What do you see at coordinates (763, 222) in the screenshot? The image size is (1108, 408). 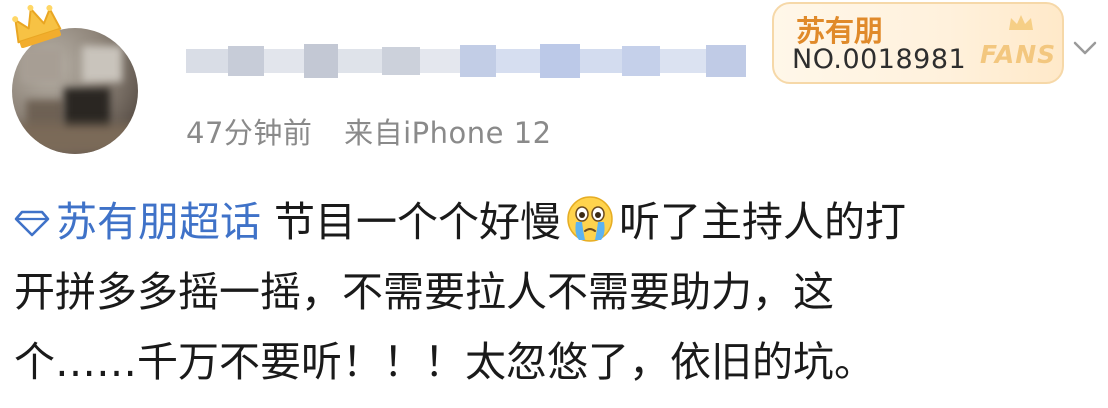 I see `post-text-1b: 听了主持人的打` at bounding box center [763, 222].